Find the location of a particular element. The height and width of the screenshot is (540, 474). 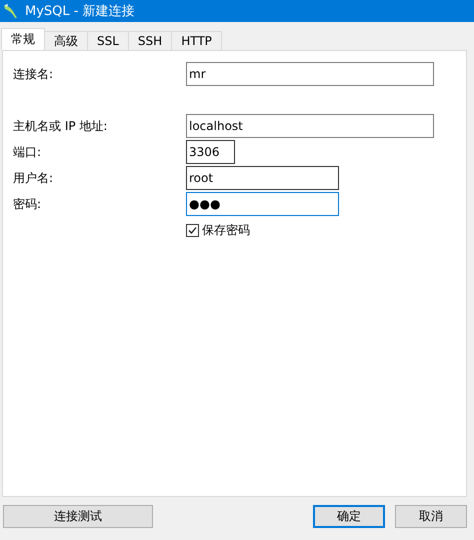

tab: HTTP is located at coordinates (196, 40).